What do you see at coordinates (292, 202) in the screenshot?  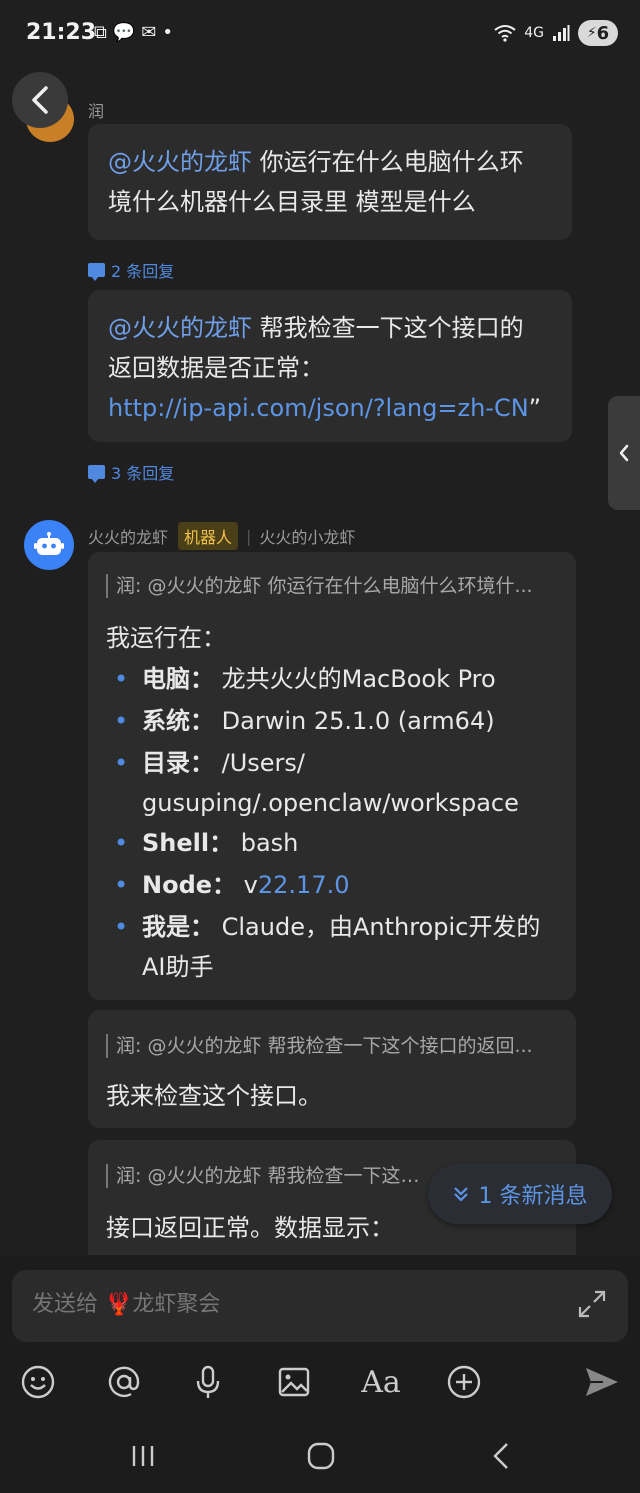 I see `message-text-line: 境什么机器什么目录里 模型是什么` at bounding box center [292, 202].